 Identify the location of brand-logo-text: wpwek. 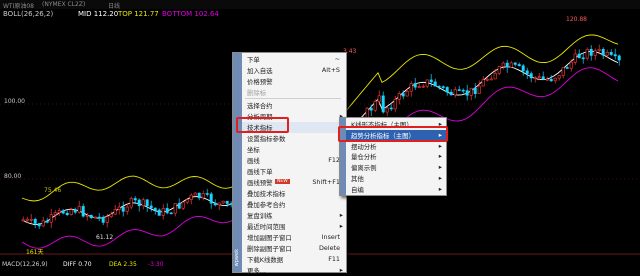
(237, 257).